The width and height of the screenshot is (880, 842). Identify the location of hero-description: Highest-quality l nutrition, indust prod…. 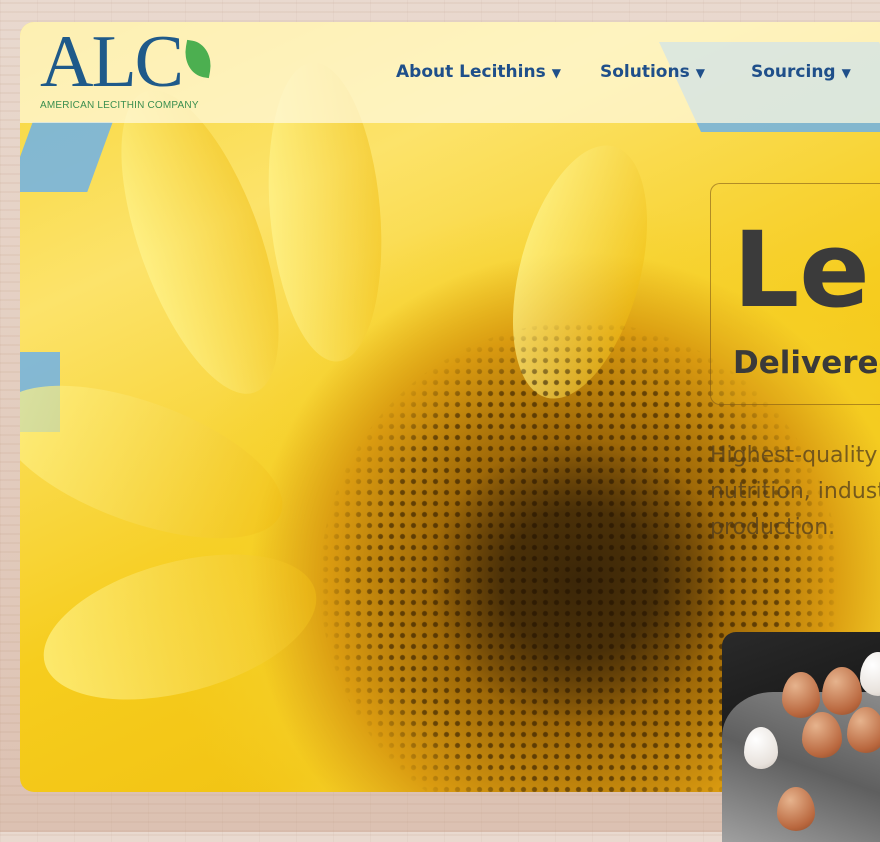
(795, 492).